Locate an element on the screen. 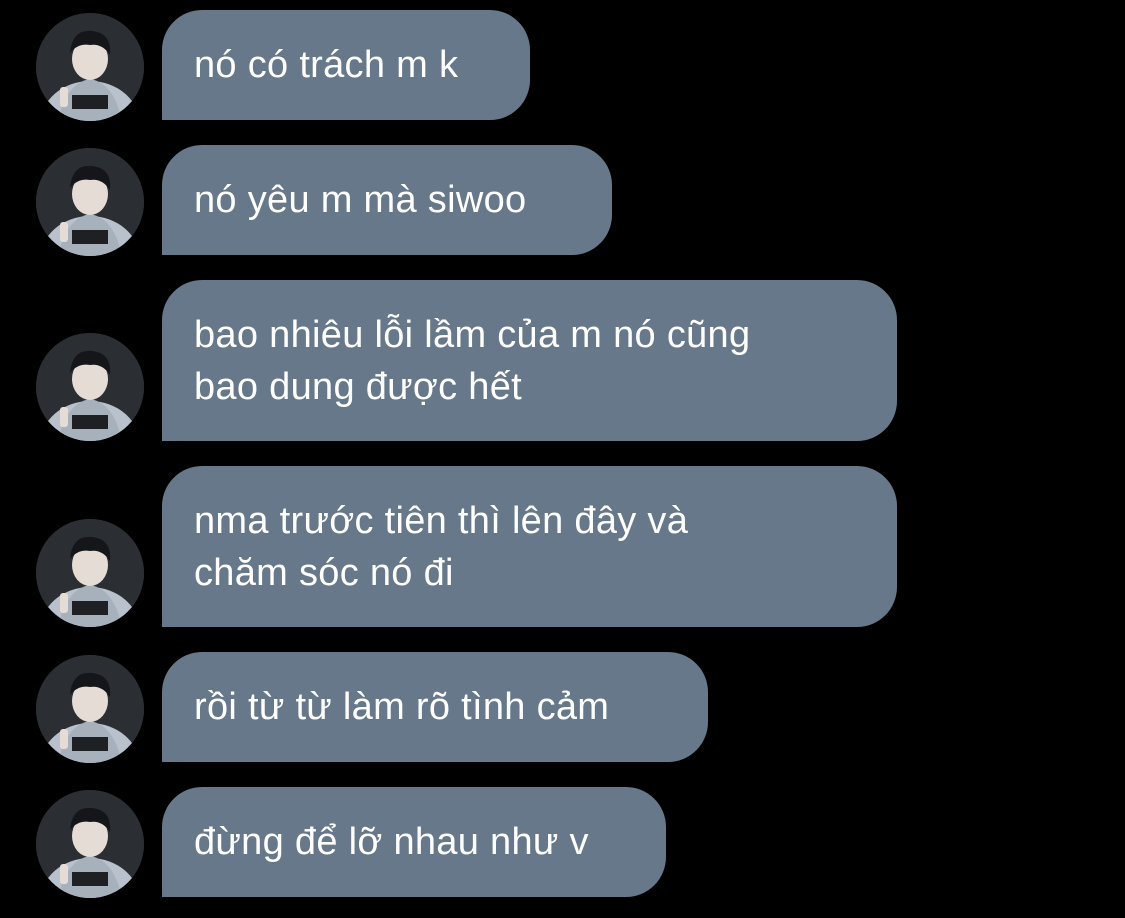  message-bubble: nó có trách m k is located at coordinates (346, 65).